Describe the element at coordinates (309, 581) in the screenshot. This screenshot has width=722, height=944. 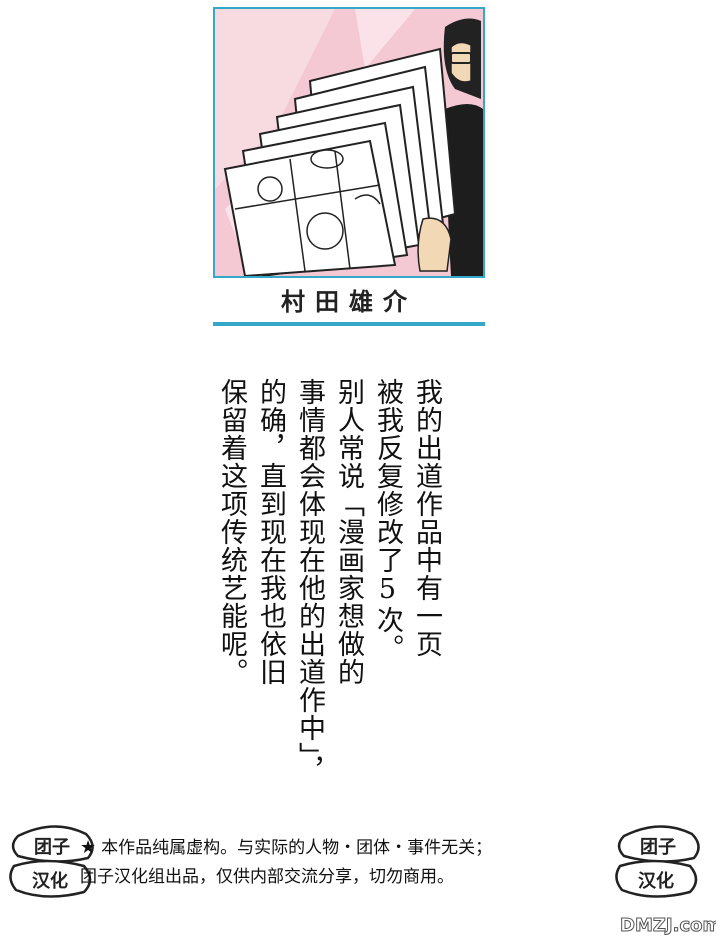
I see `comment-line: 事情都会体现在他的出道作中」，` at that location.